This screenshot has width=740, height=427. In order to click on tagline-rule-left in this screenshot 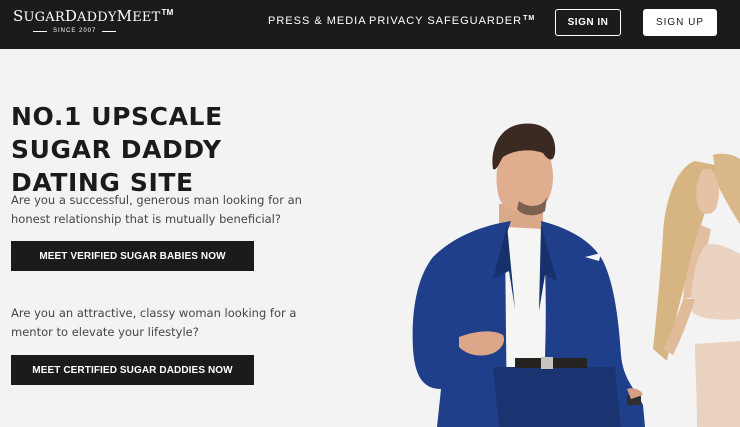, I will do `click(40, 31)`.